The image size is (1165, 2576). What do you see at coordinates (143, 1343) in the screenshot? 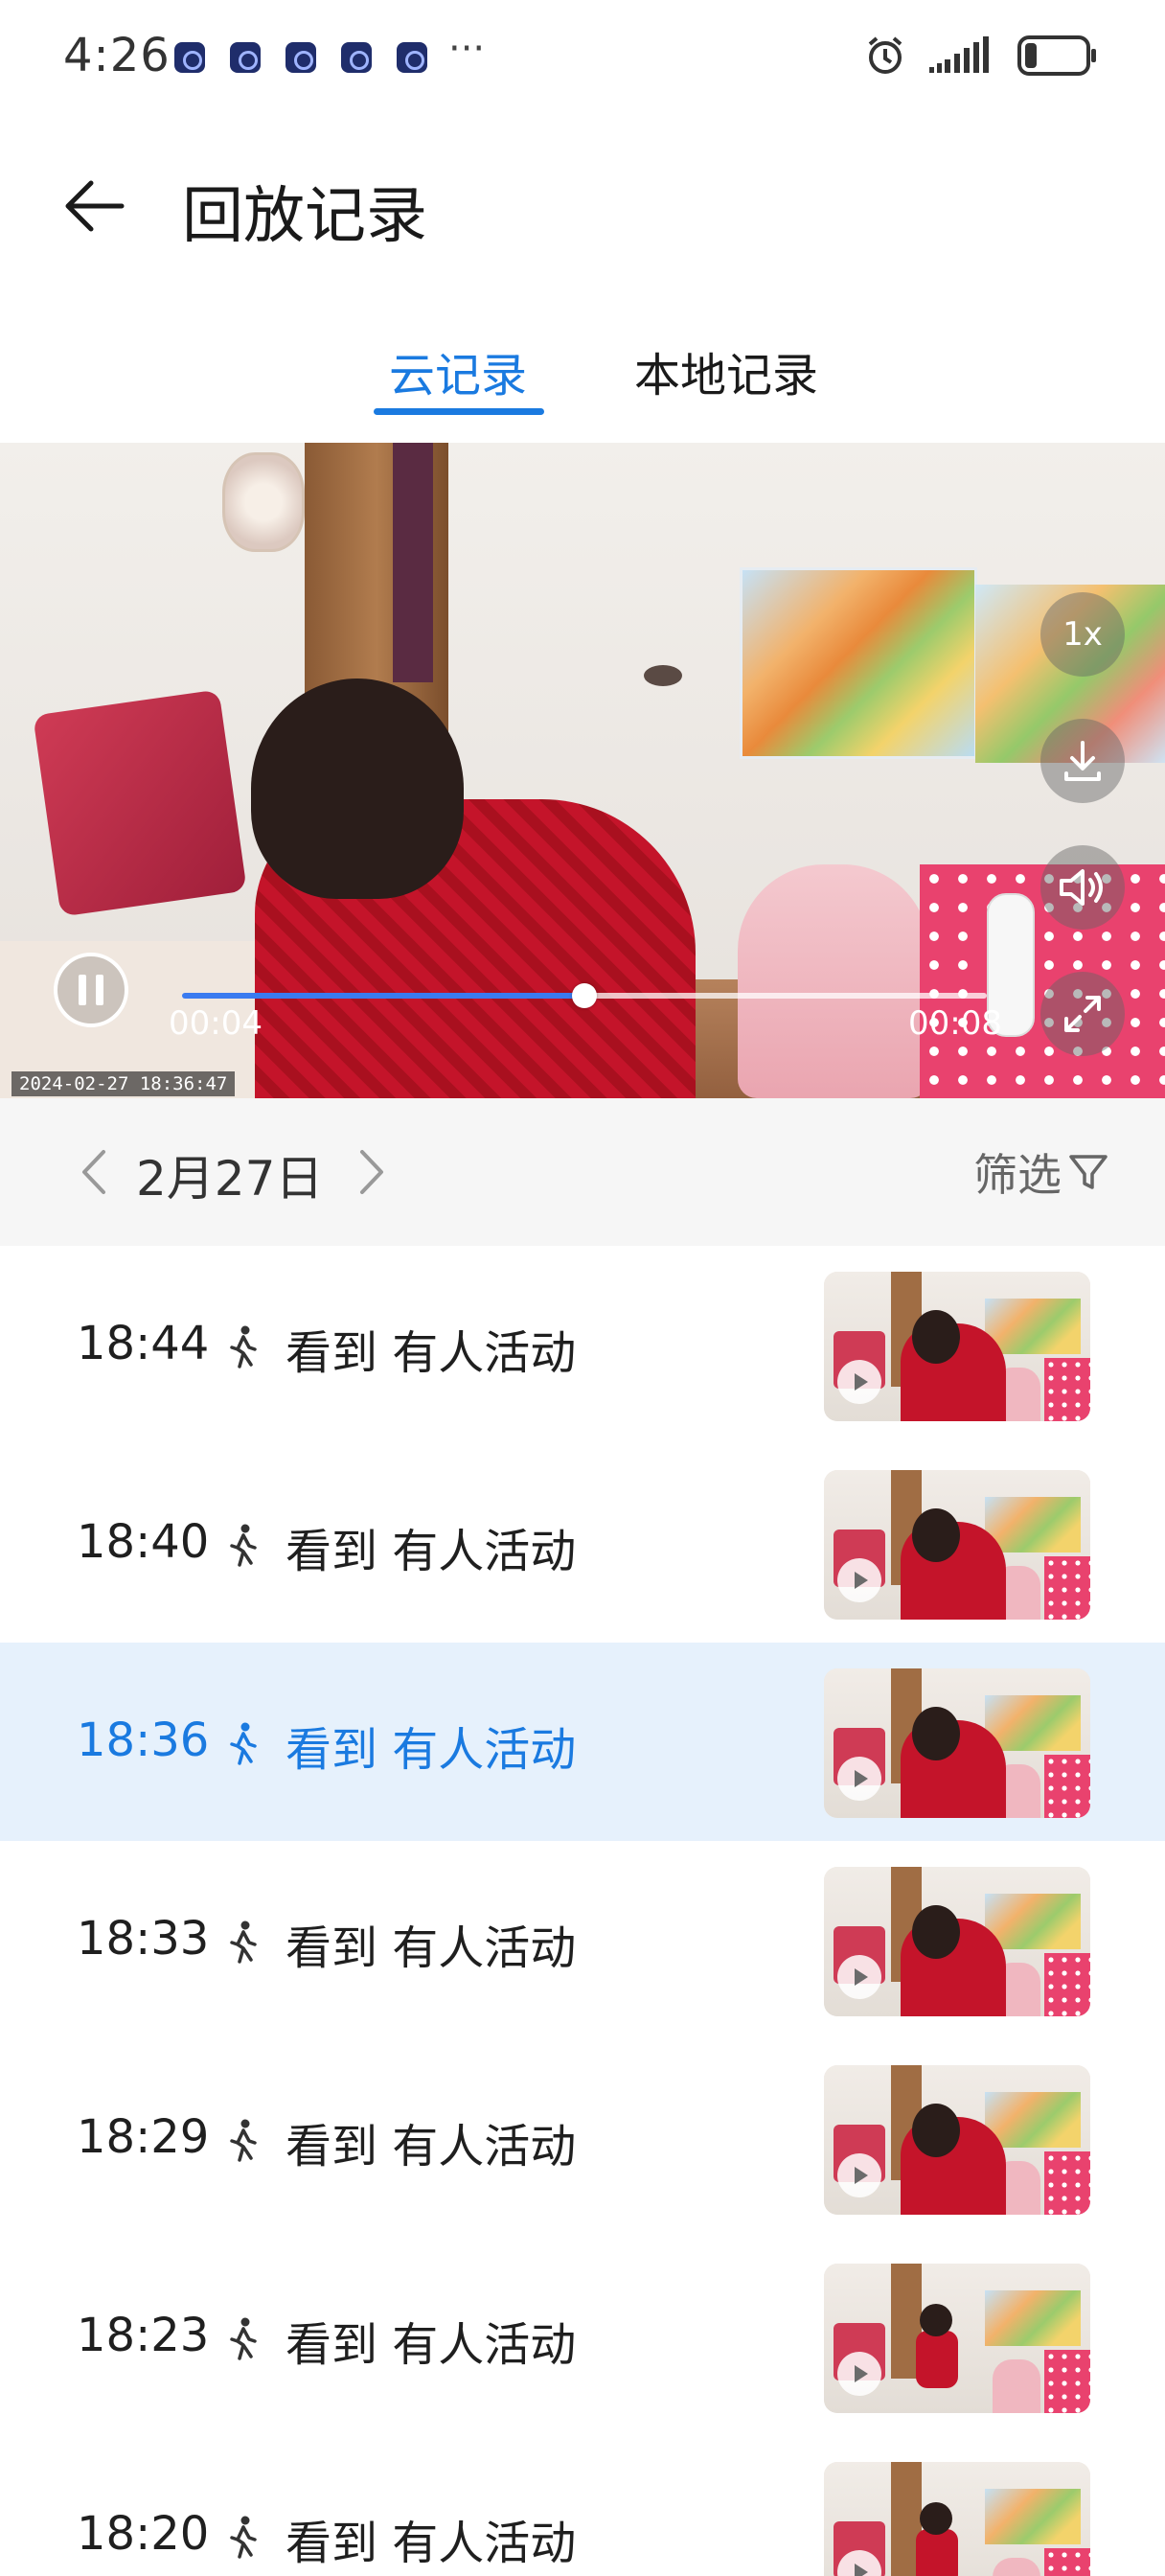
I see `record-time: 18:44` at bounding box center [143, 1343].